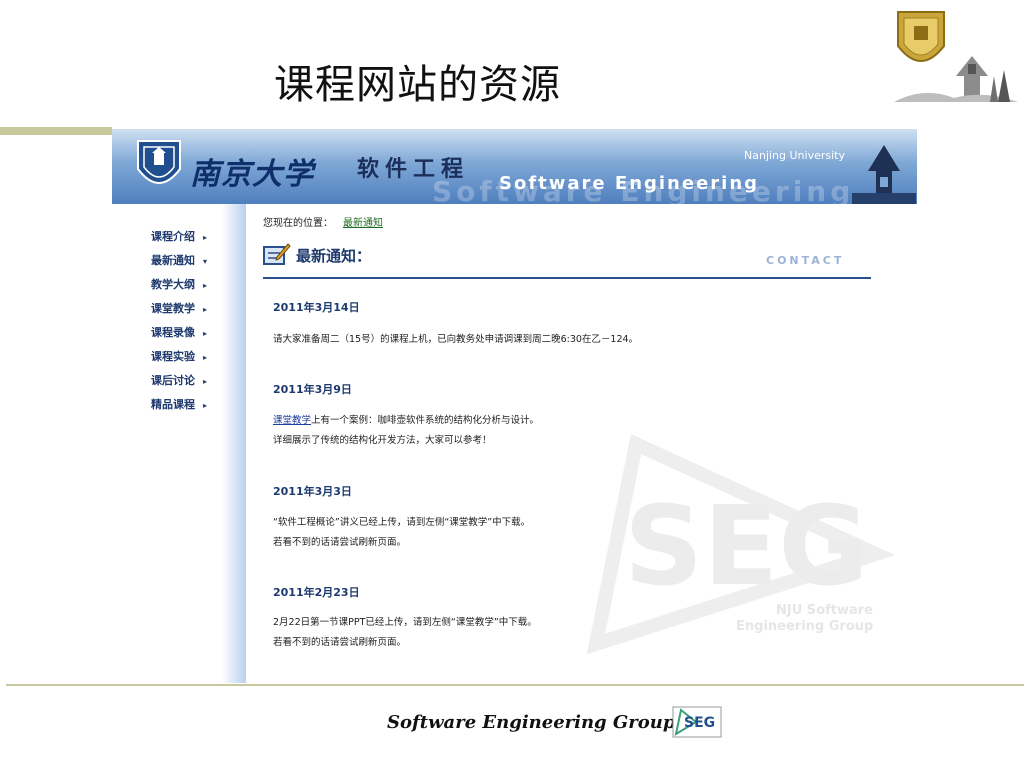 This screenshot has width=1024, height=768. Describe the element at coordinates (56, 131) in the screenshot. I see `top-accent-bar` at that location.